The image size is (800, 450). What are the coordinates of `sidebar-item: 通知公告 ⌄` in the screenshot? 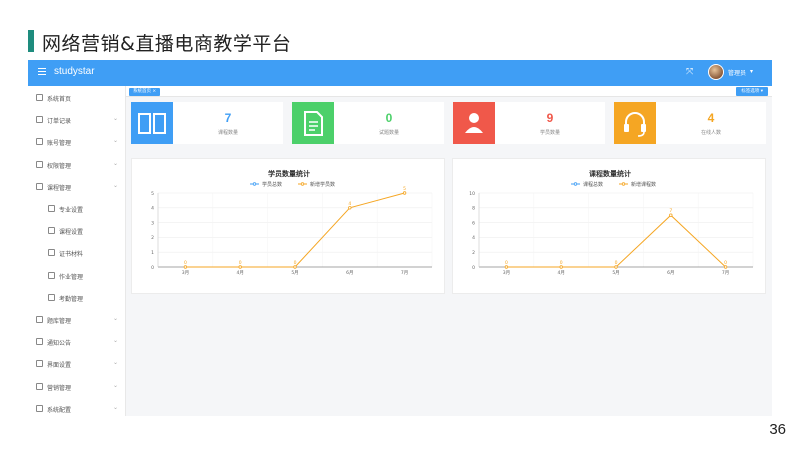 It's located at (77, 342).